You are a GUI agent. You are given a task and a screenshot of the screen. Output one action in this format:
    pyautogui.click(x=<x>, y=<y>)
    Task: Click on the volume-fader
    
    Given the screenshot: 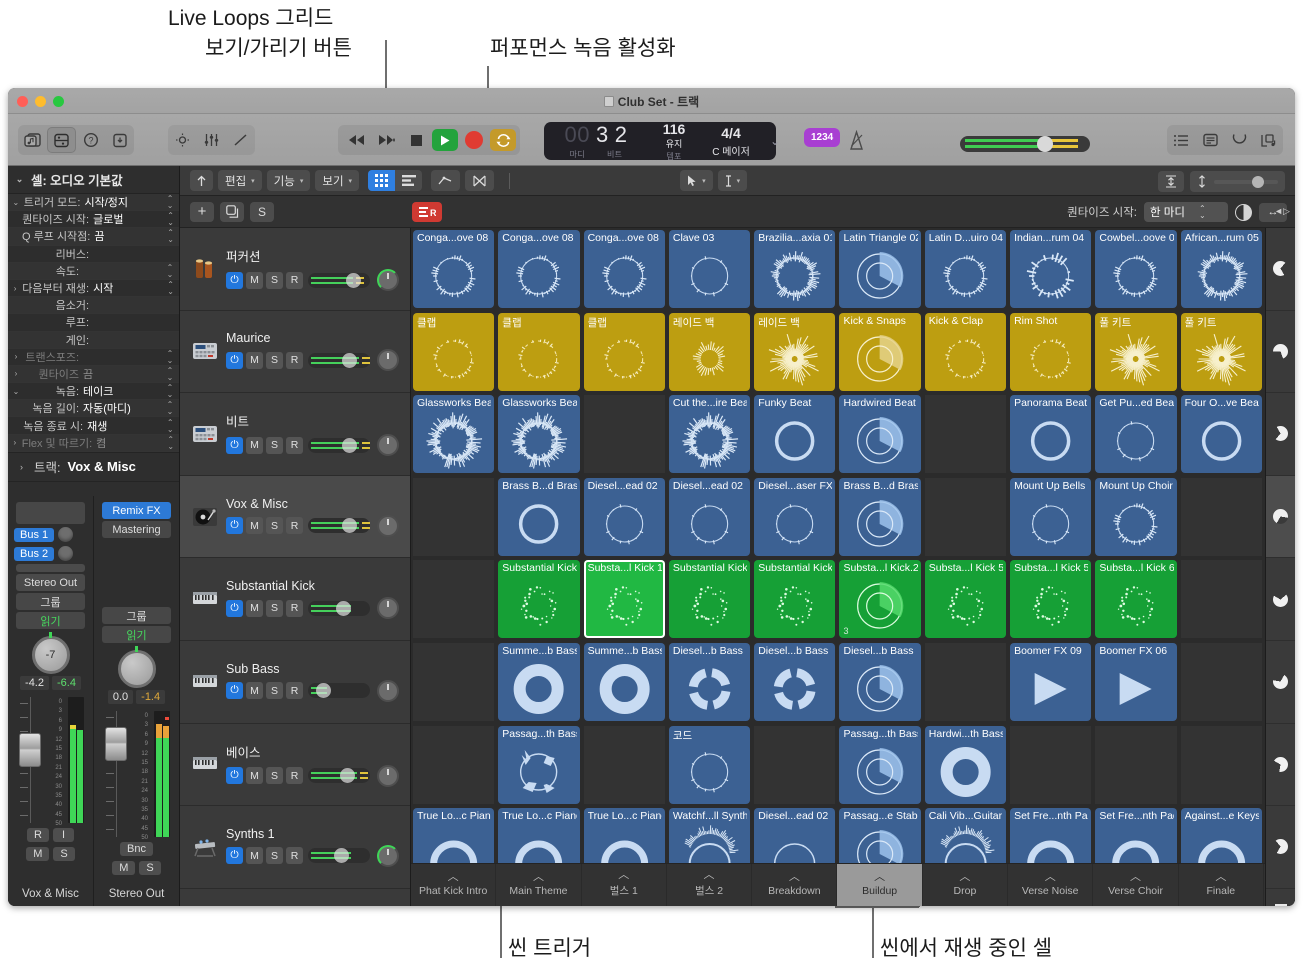 What is the action you would take?
    pyautogui.click(x=30, y=760)
    